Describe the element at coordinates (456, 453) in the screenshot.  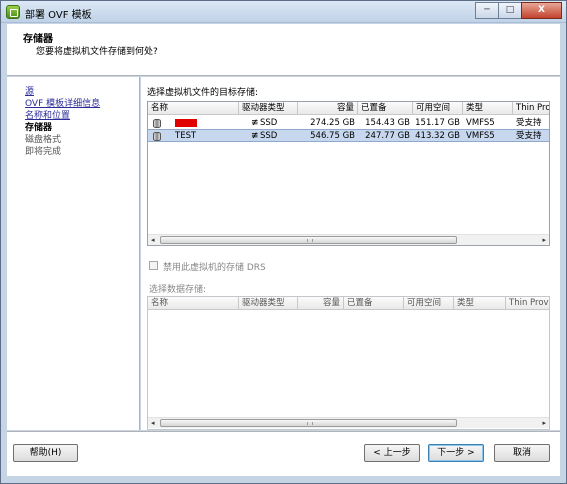
I see `next-button: 下一步 >` at that location.